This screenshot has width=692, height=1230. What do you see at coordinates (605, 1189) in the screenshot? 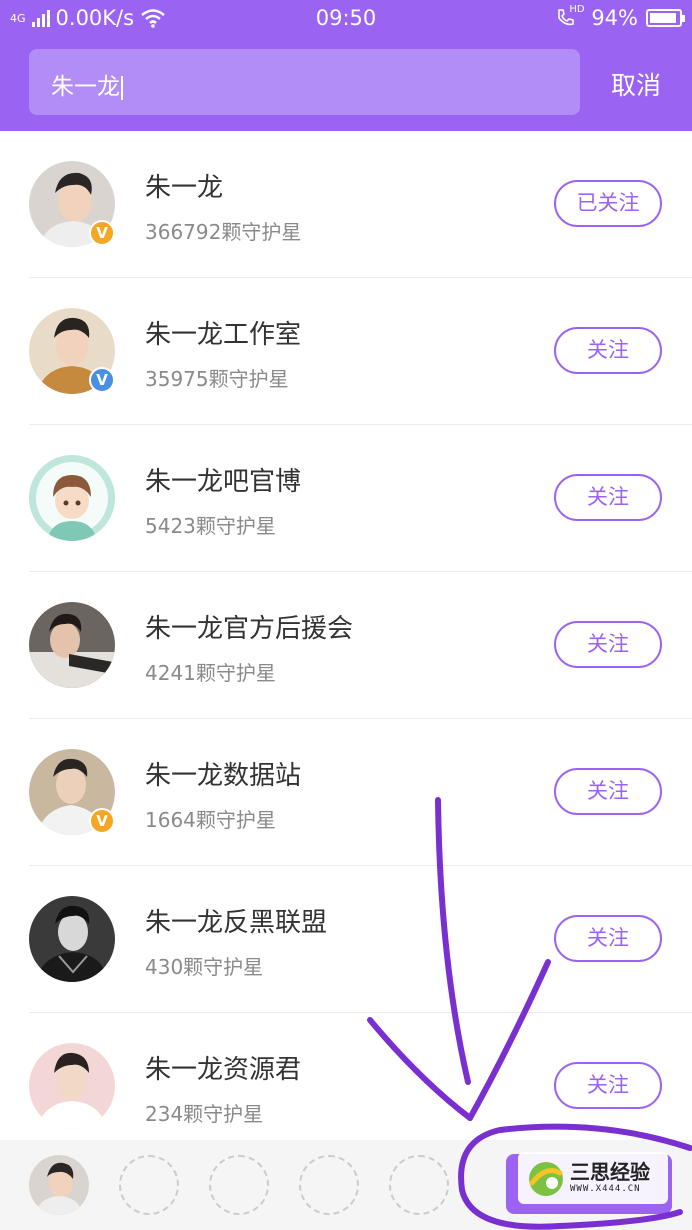
I see `watermark-url: WWW.X444.CN` at bounding box center [605, 1189].